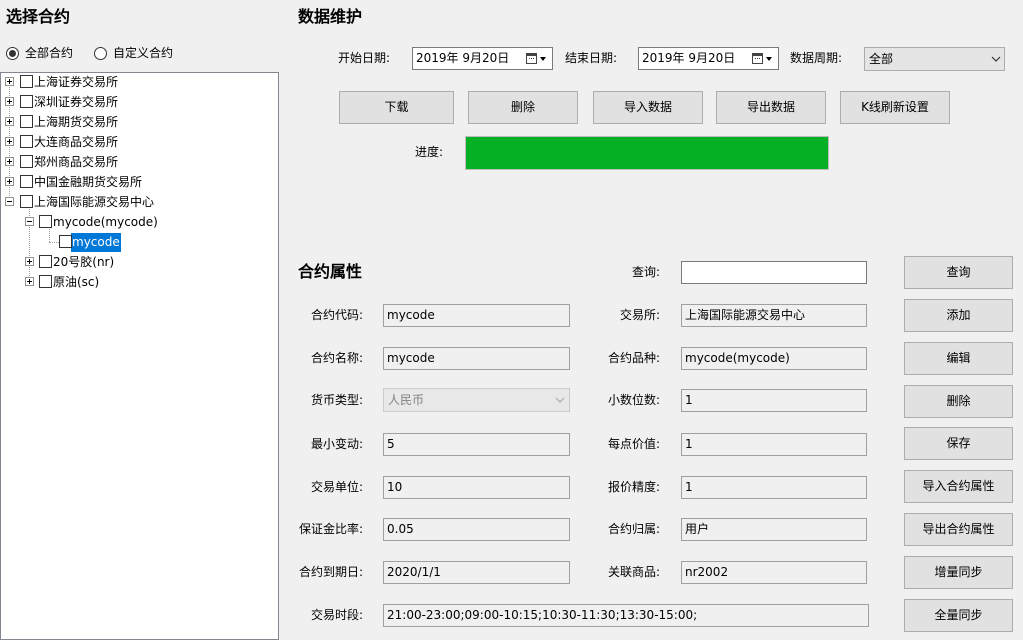 Image resolution: width=1023 pixels, height=640 pixels. Describe the element at coordinates (139, 102) in the screenshot. I see `tree-node-szse: 深圳证券交易所` at that location.